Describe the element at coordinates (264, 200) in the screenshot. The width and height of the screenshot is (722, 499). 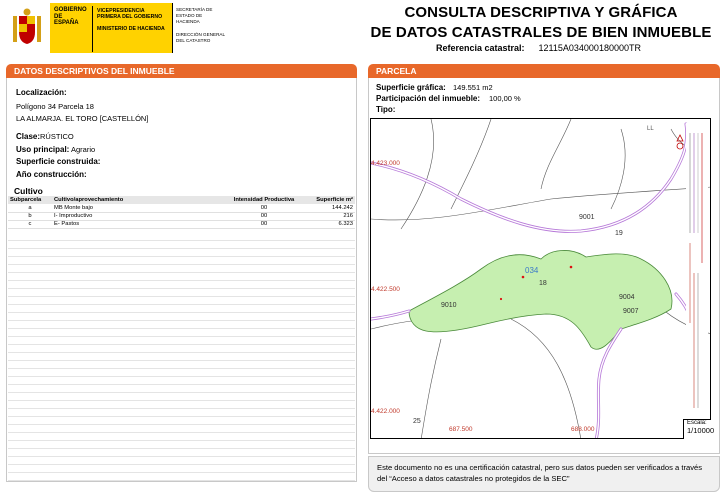
I see `col-intensidad: Intensidad Productiva` at that location.